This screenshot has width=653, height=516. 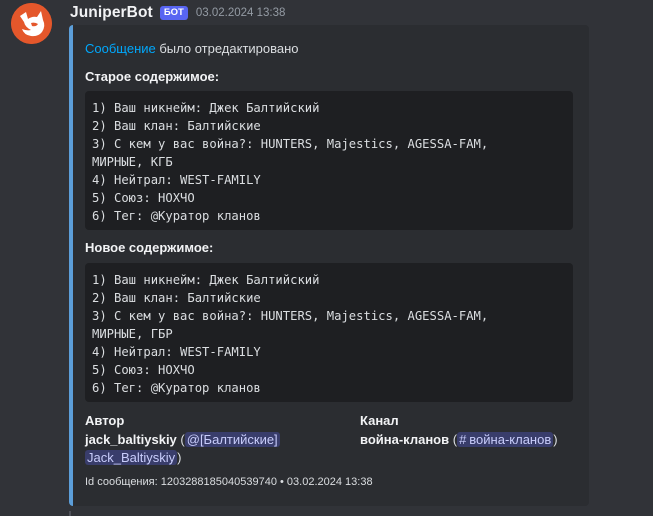 What do you see at coordinates (131, 439) in the screenshot?
I see `author-name: jack_baltiyskiy` at bounding box center [131, 439].